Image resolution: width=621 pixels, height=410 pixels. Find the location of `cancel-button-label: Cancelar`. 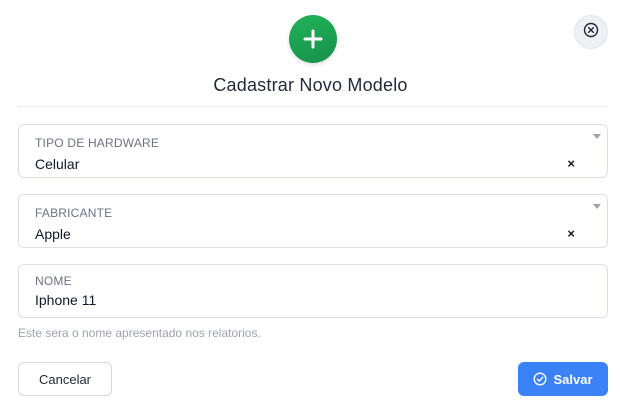

cancel-button-label: Cancelar is located at coordinates (65, 379).